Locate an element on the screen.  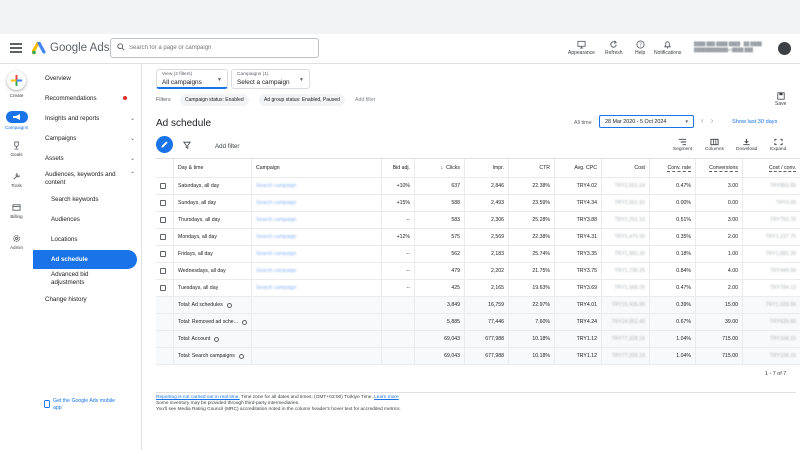
filter-icon is located at coordinates (187, 145).